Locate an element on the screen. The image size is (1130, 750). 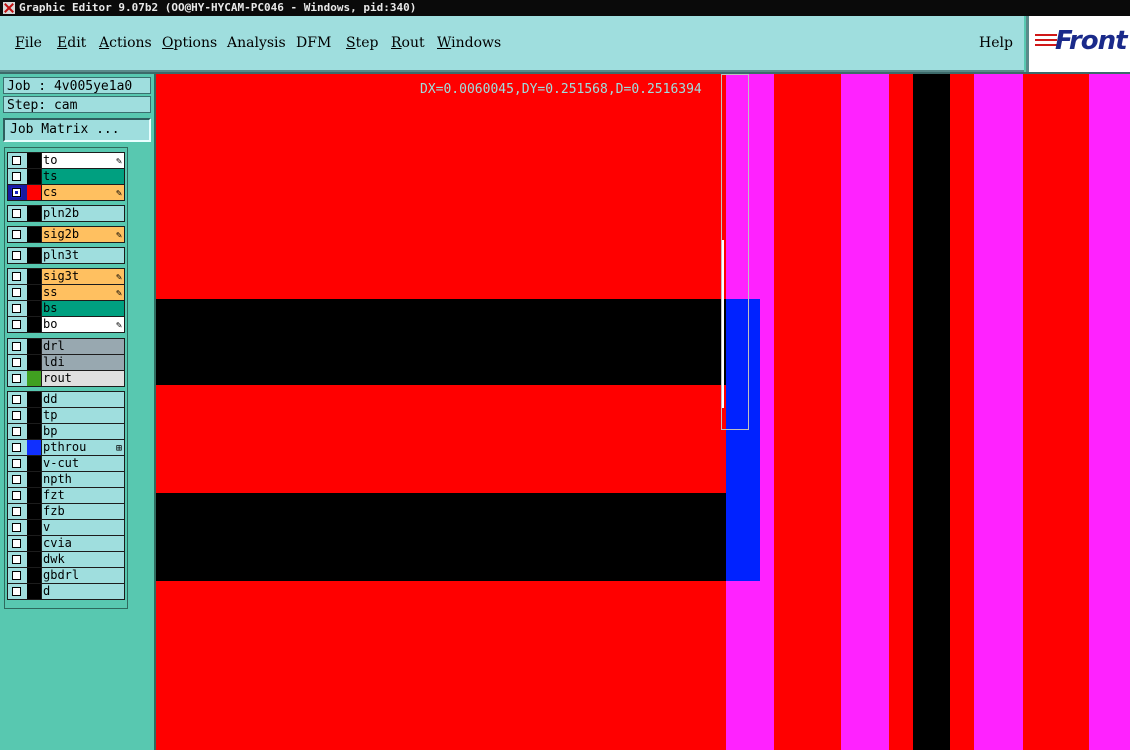
layer-name: v is located at coordinates (83, 527).